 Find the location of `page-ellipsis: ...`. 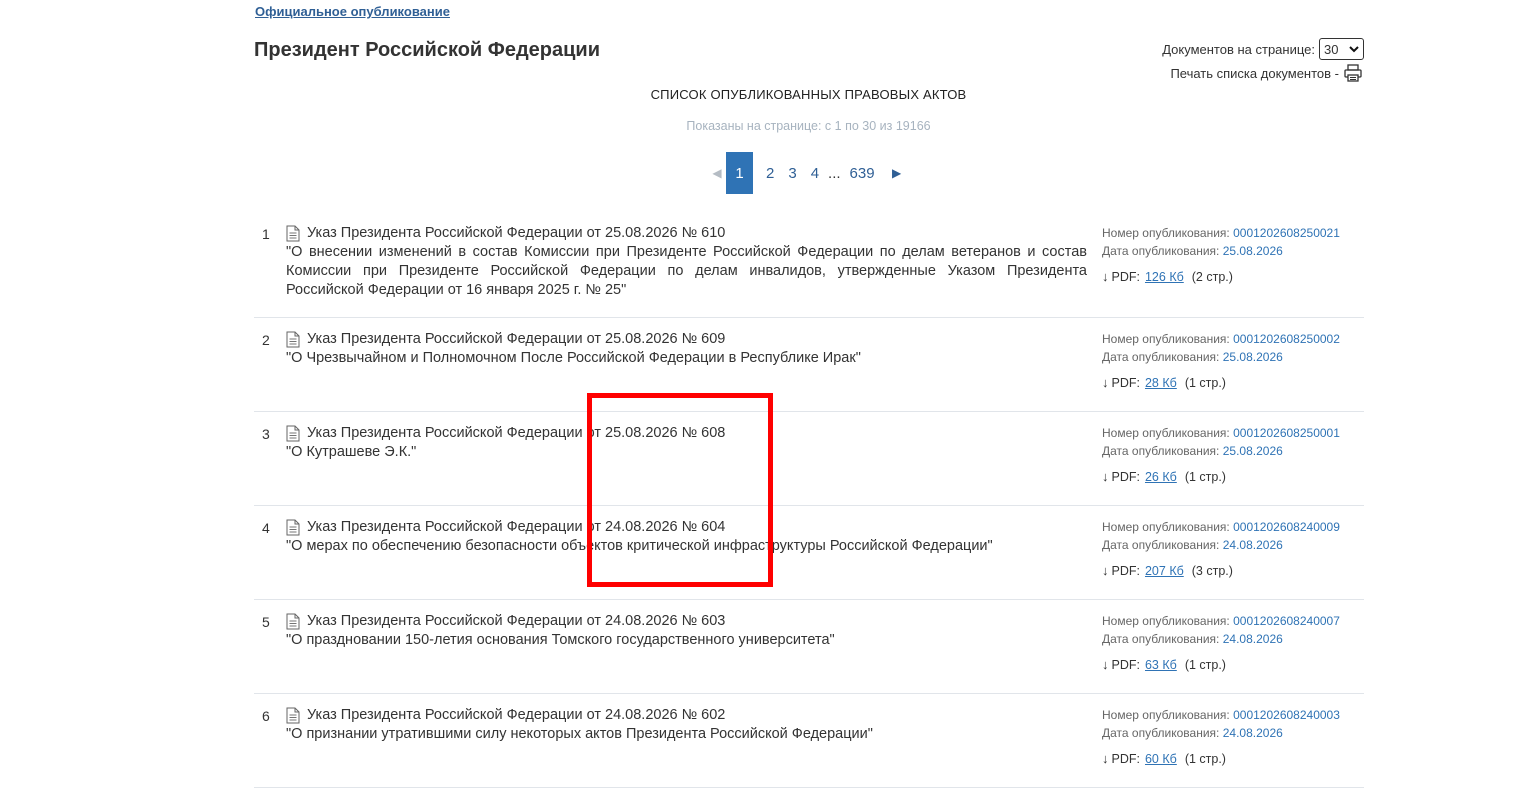

page-ellipsis: ... is located at coordinates (834, 173).